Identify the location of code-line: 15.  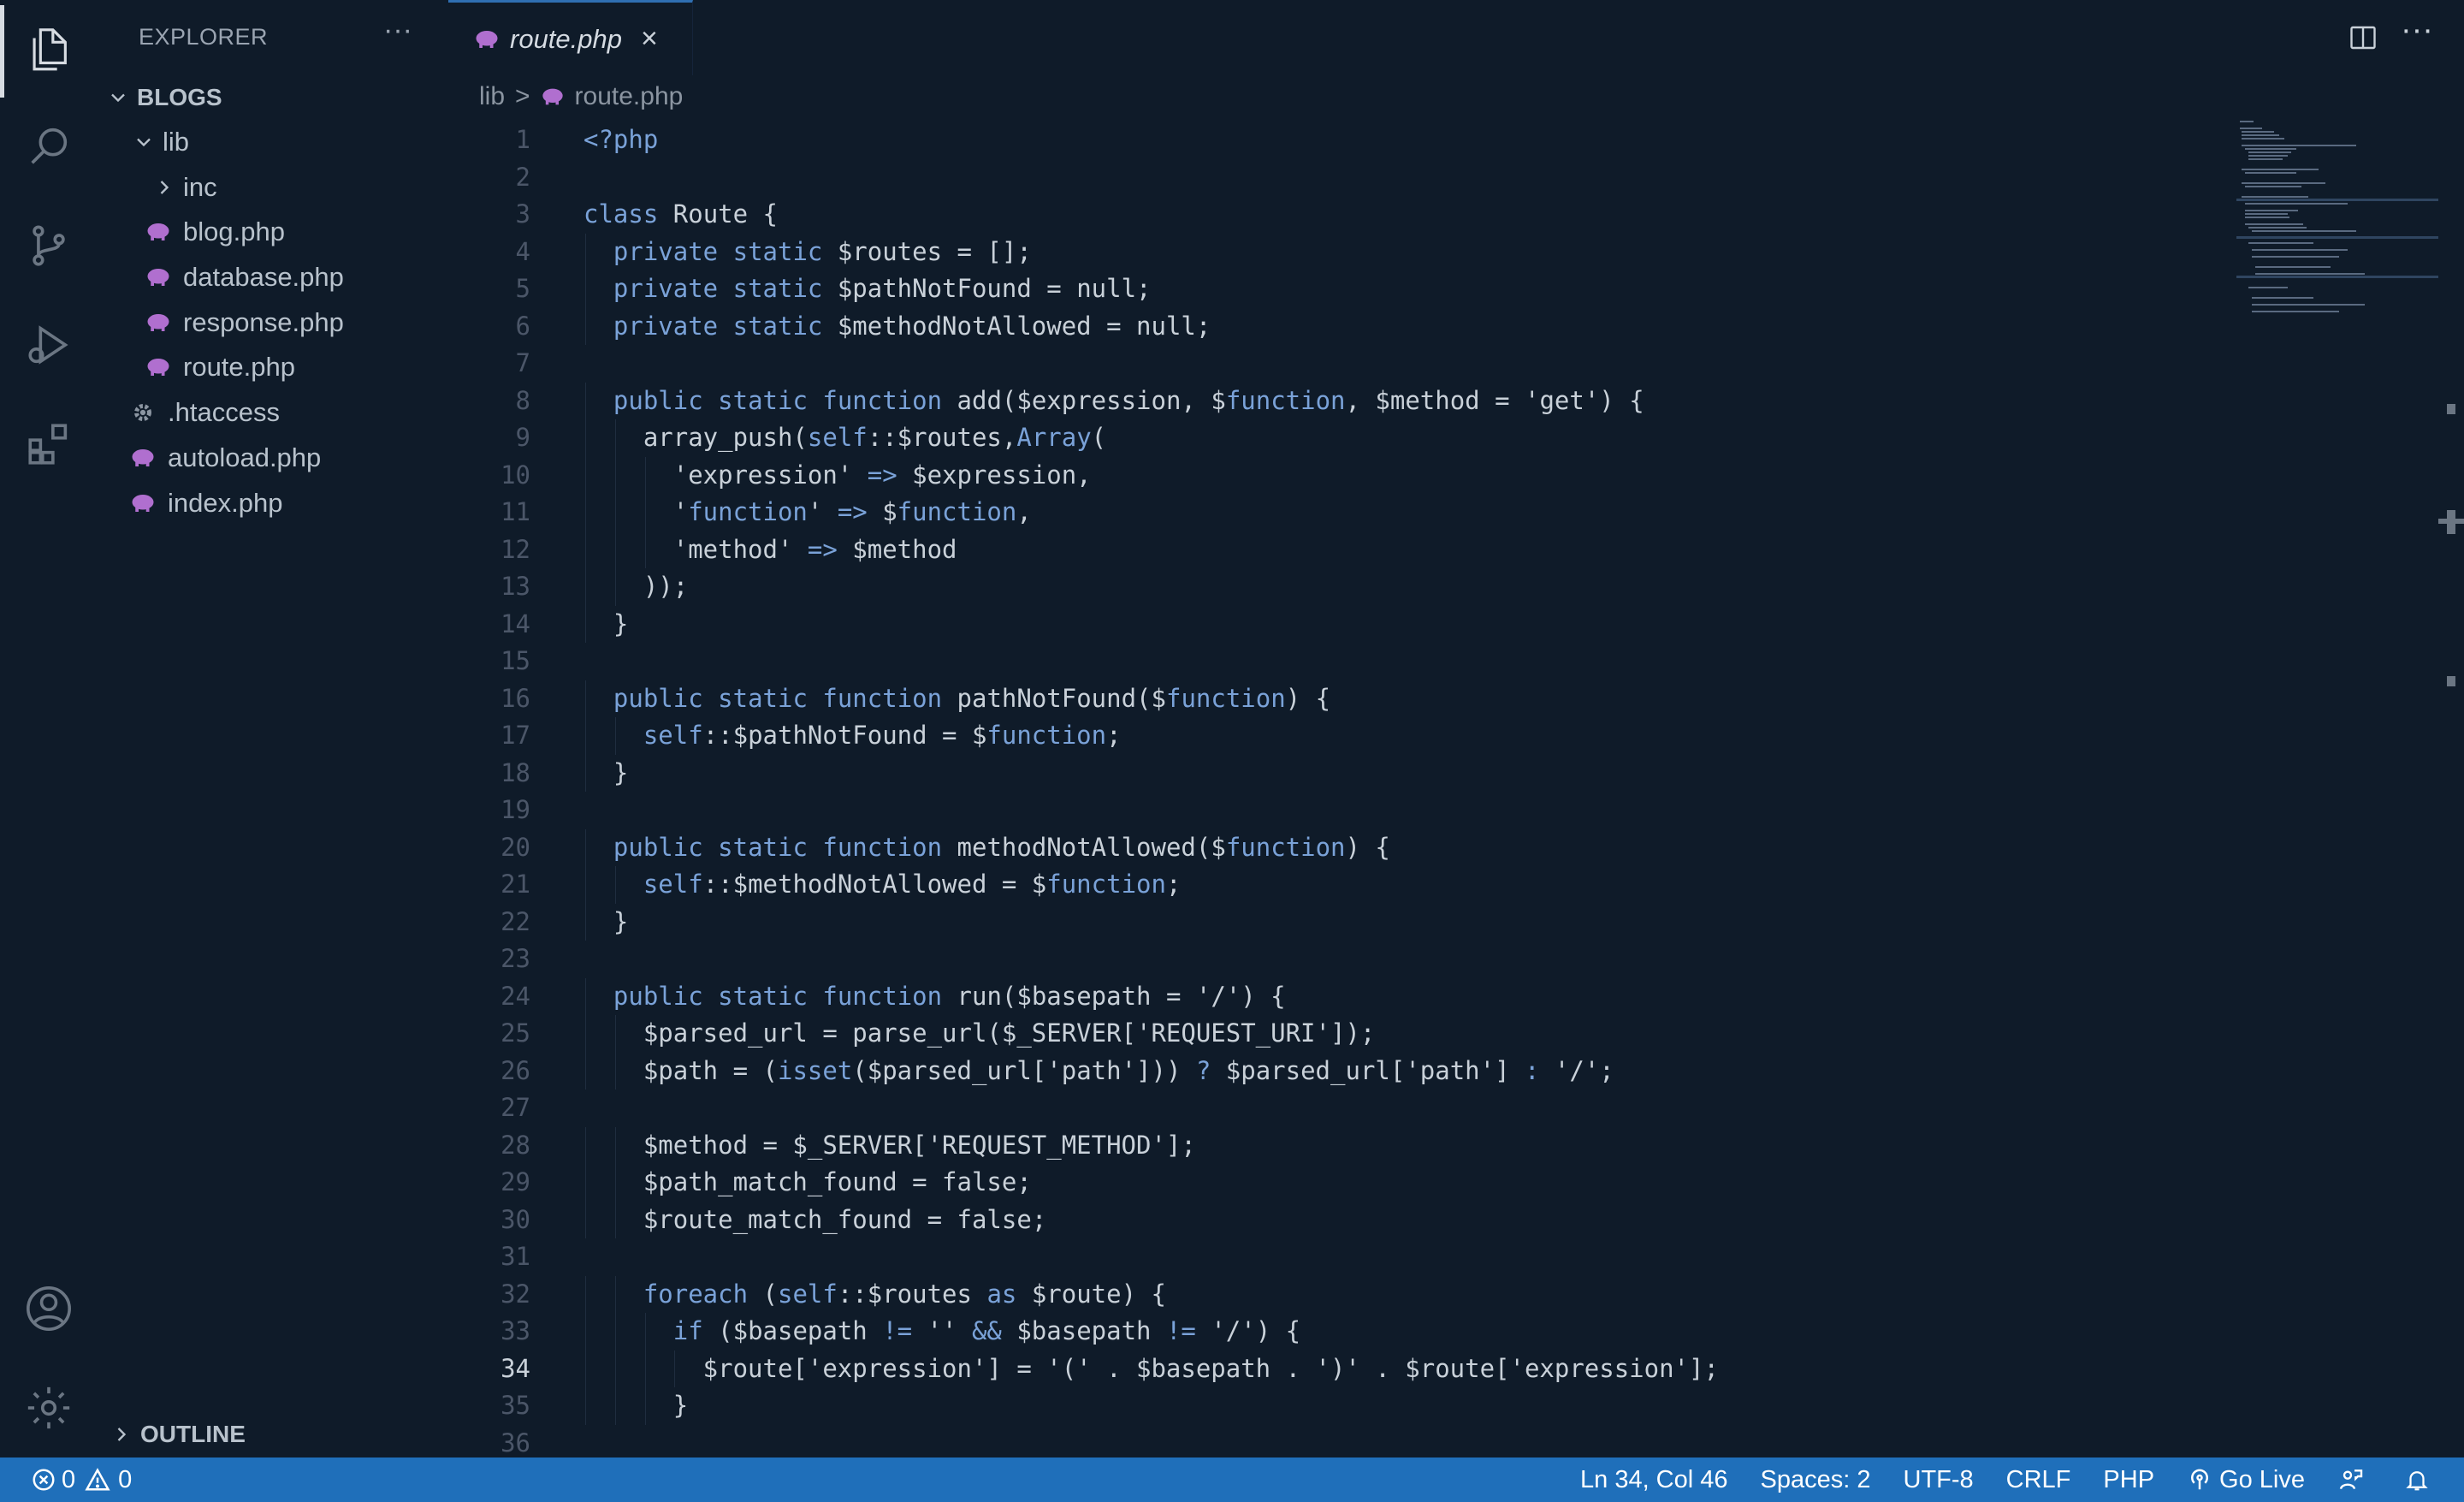
(1342, 661).